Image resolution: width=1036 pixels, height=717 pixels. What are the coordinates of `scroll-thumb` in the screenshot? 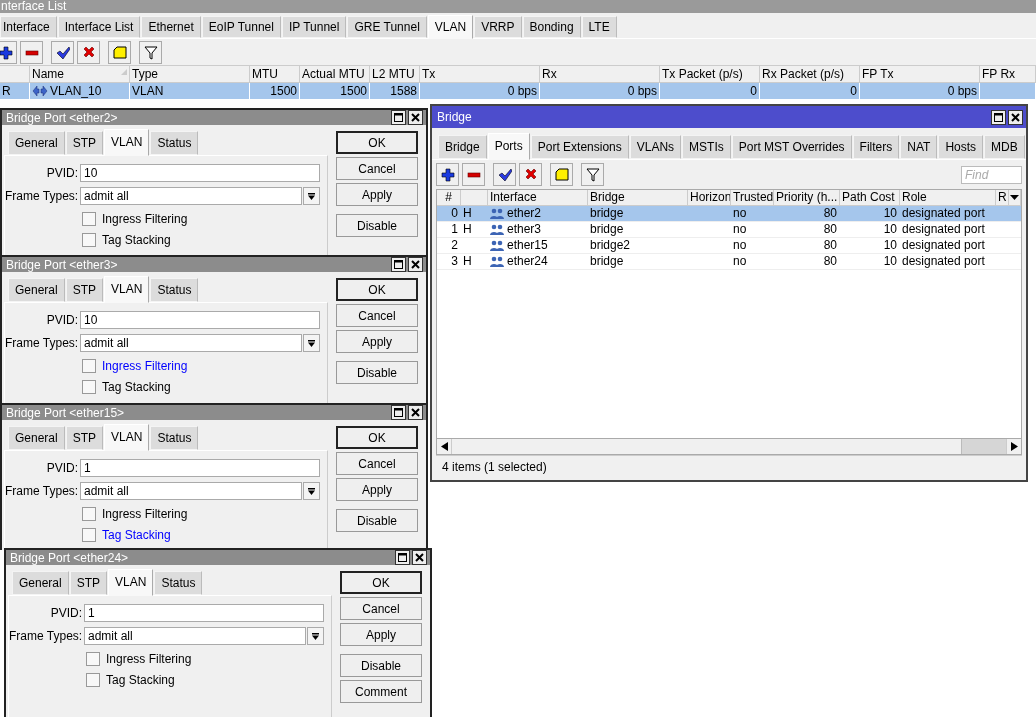 It's located at (983, 446).